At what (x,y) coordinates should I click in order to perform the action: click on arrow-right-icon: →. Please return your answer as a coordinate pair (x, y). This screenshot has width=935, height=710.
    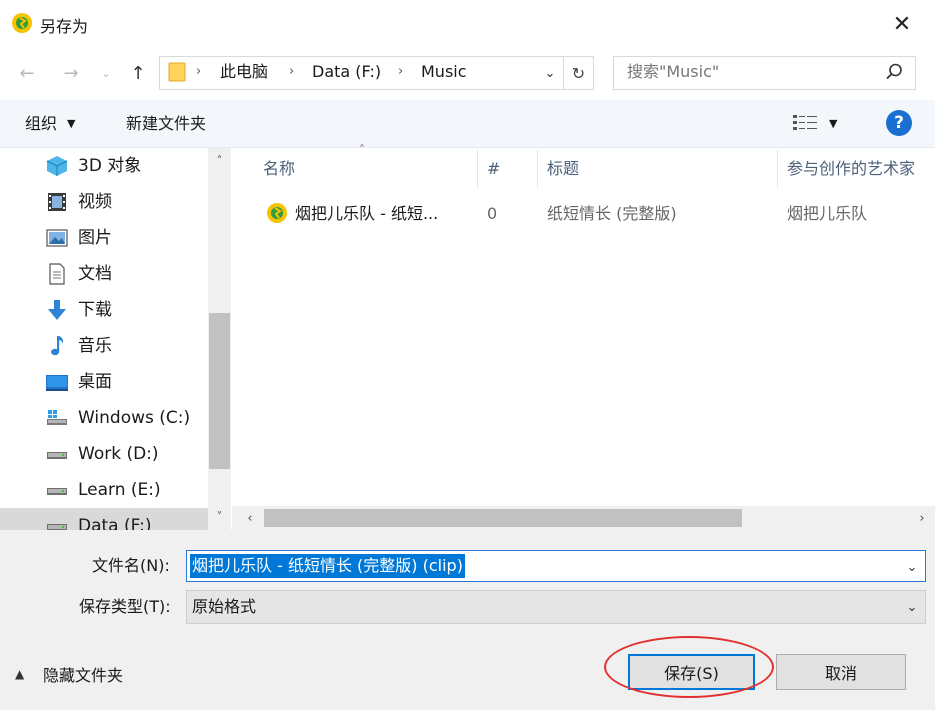
    Looking at the image, I should click on (71, 73).